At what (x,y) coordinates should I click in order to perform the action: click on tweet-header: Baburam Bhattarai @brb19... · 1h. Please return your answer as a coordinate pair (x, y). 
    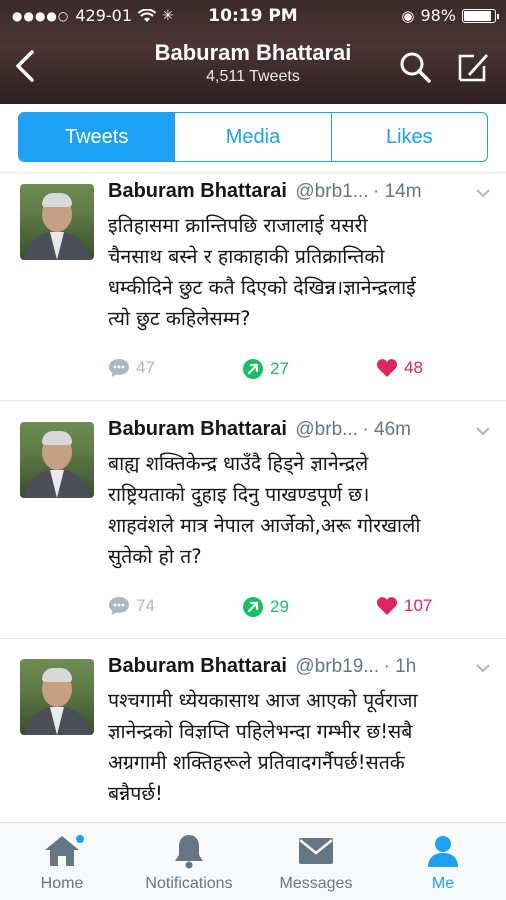
    Looking at the image, I should click on (300, 669).